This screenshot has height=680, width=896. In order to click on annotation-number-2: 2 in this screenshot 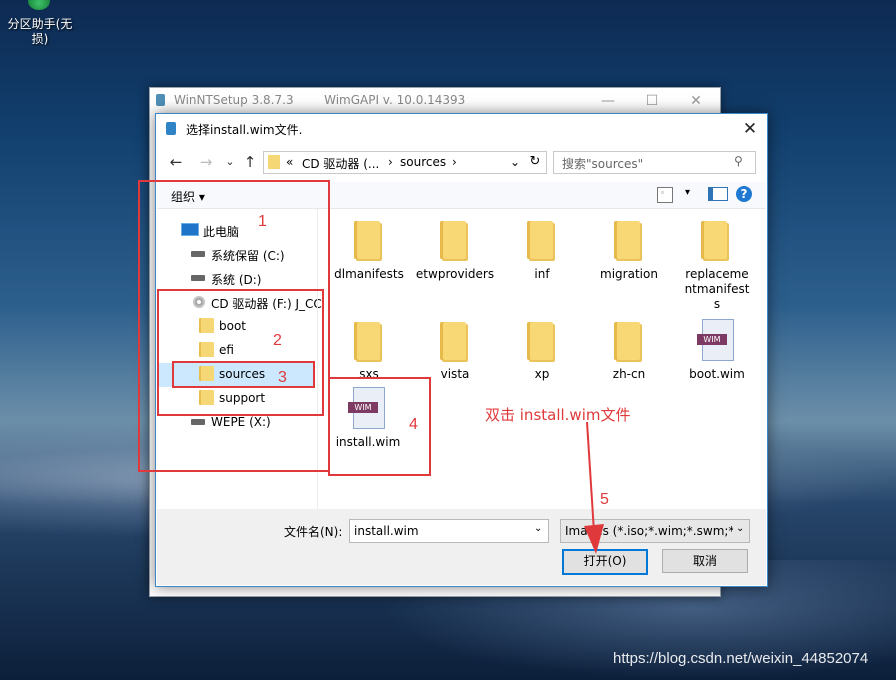, I will do `click(277, 340)`.